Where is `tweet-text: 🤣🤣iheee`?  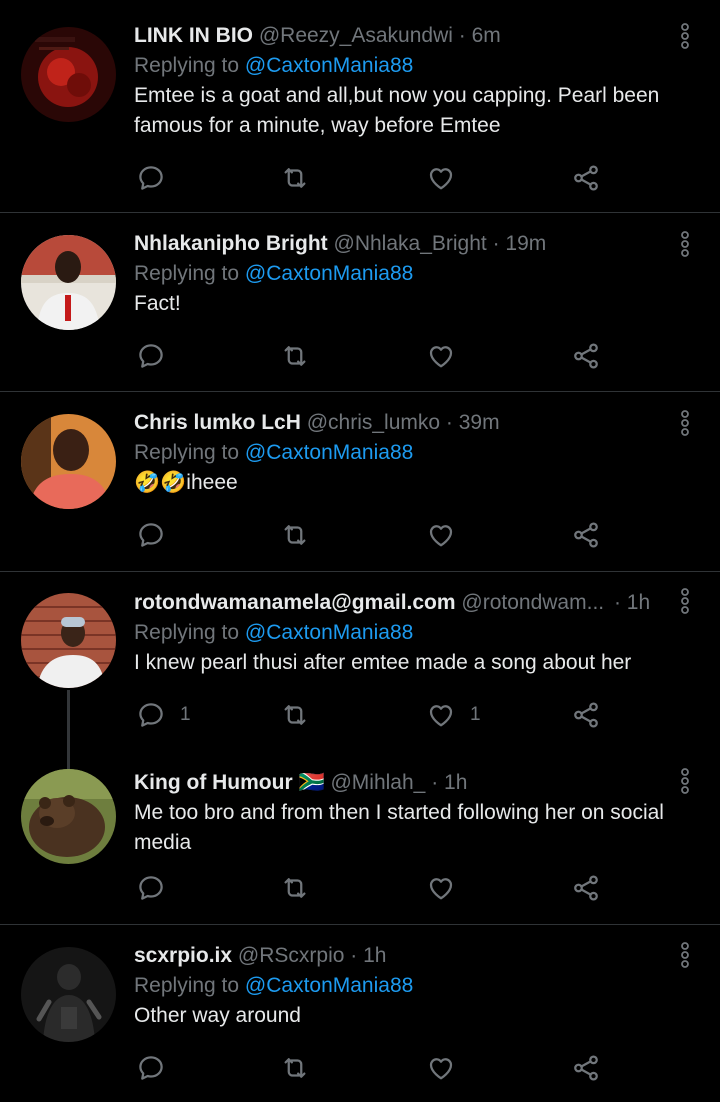
tweet-text: 🤣🤣iheee is located at coordinates (186, 482).